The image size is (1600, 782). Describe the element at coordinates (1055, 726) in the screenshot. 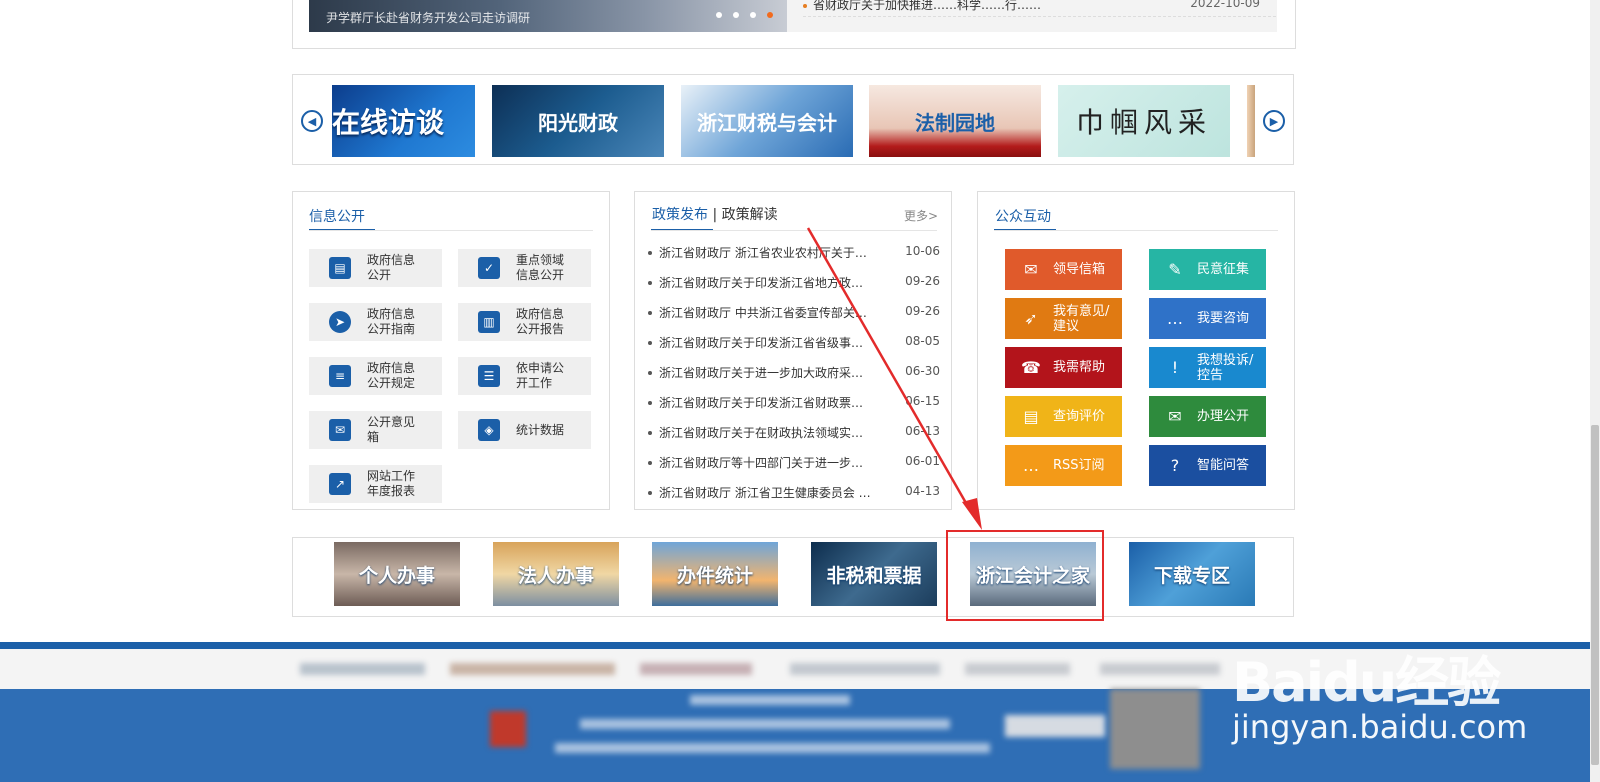

I see `gov-badge-icon` at that location.